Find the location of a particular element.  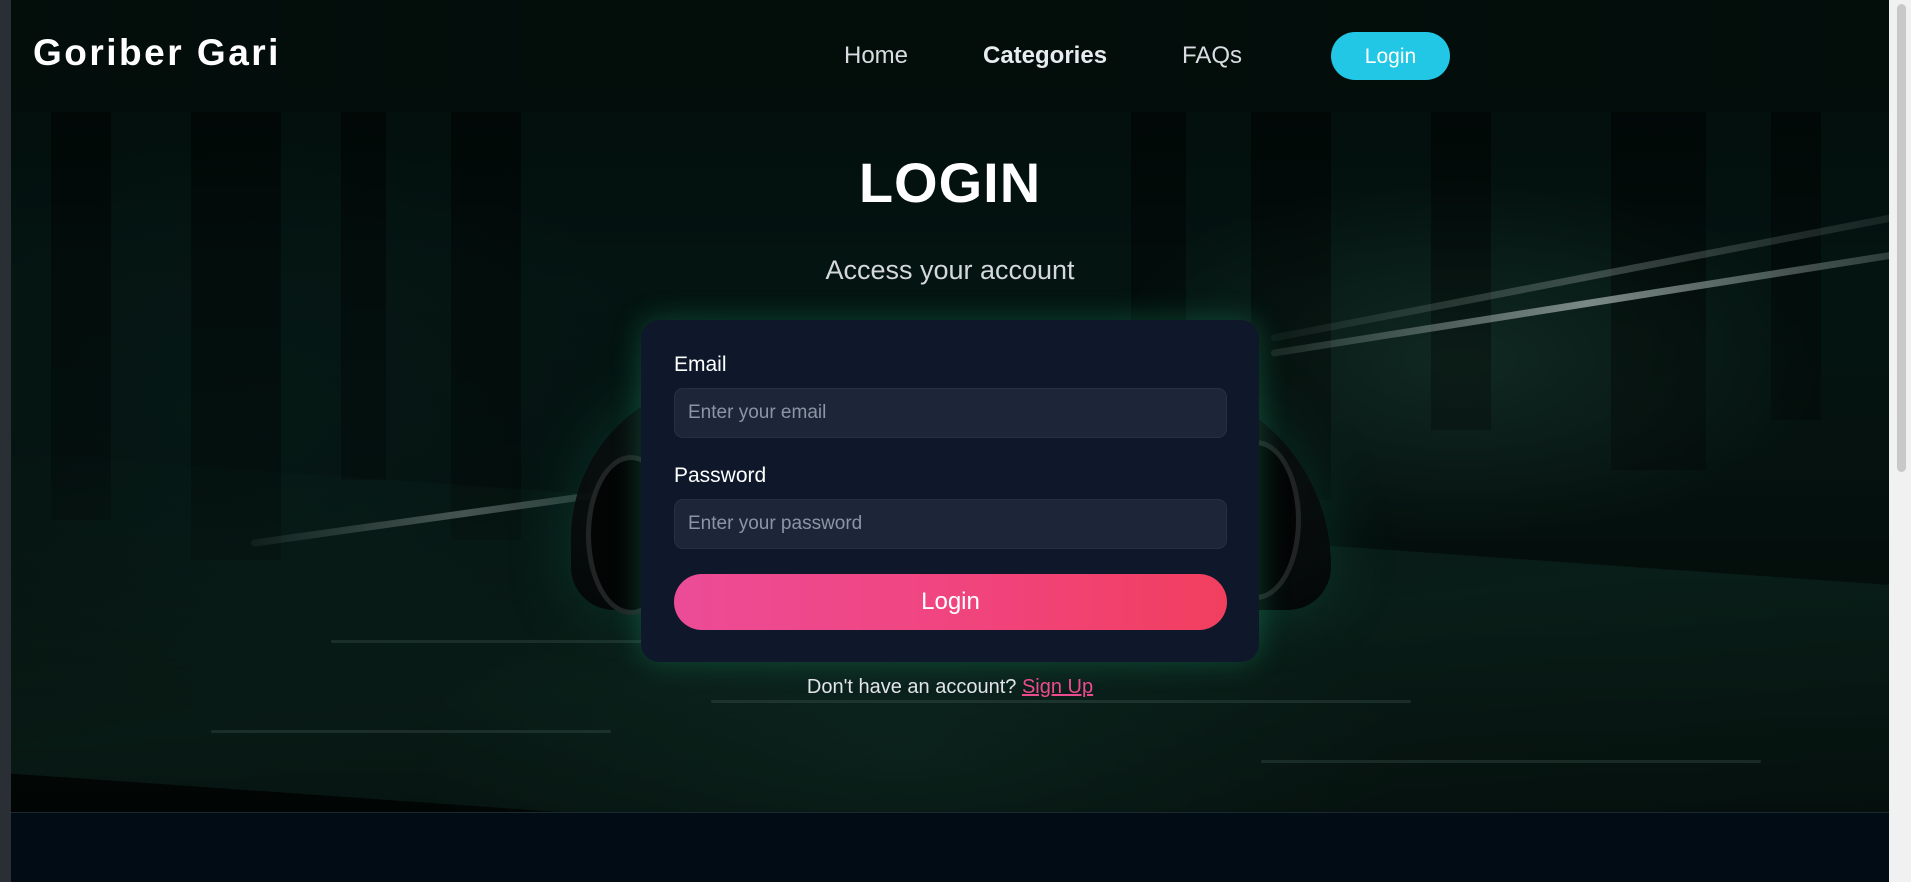

scrollbar-thumb is located at coordinates (1901, 238).